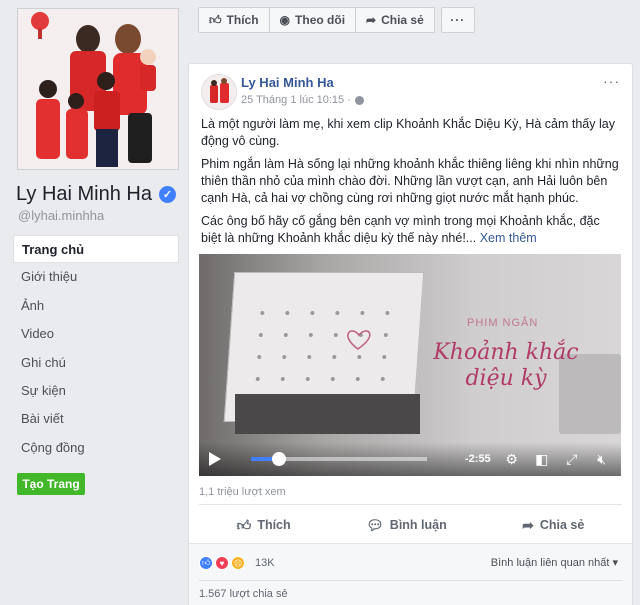  I want to click on post-actions: 👍︎ Thích 💬︎ Bình luận ➦ Chia sẻ, so click(410, 525).